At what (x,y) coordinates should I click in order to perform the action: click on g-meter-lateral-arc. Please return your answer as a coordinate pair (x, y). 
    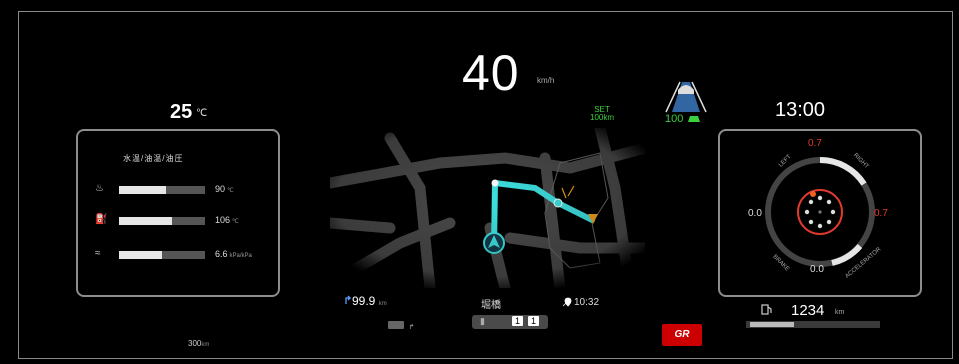
    Looking at the image, I should click on (843, 171).